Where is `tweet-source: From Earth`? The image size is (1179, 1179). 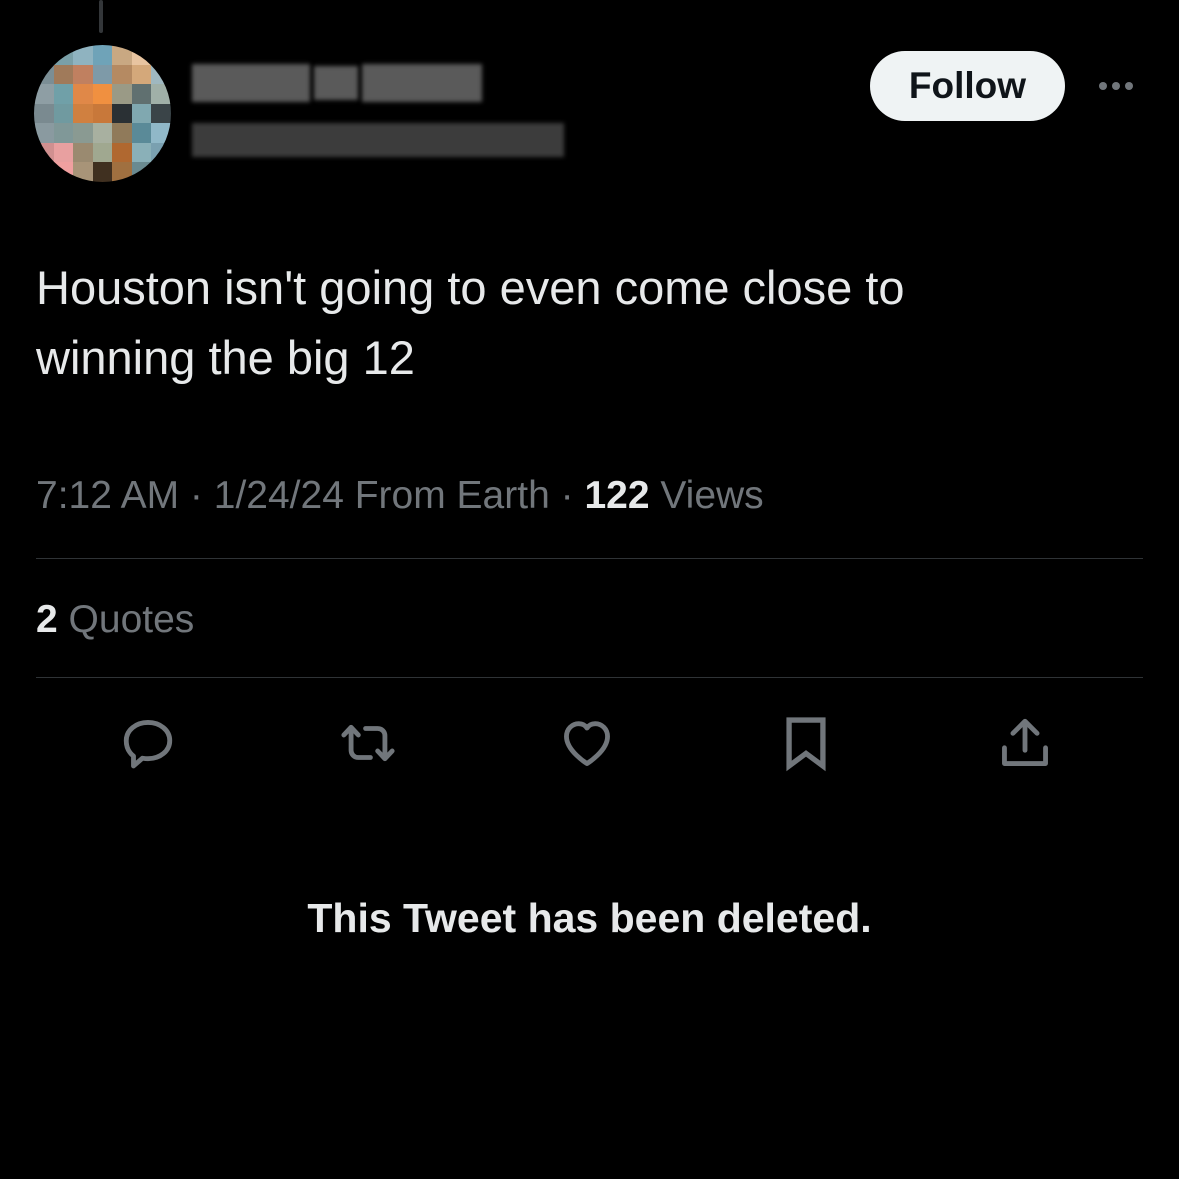 tweet-source: From Earth is located at coordinates (446, 495).